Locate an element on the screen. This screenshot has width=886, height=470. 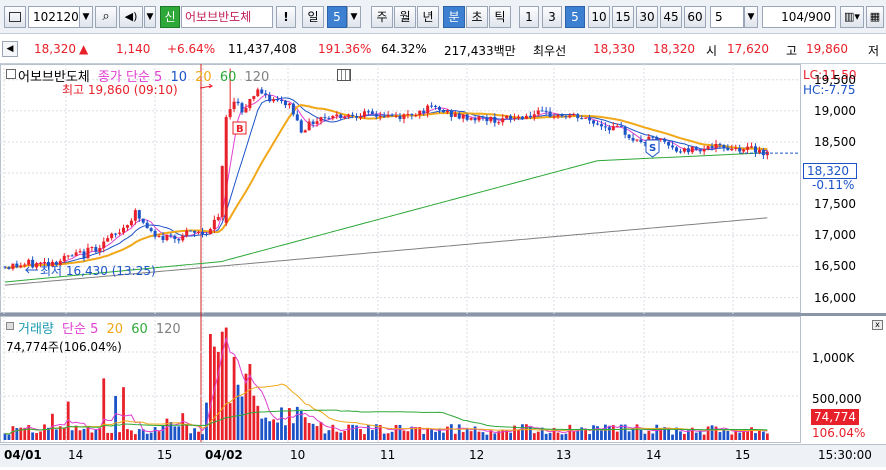
tab-second: 초 is located at coordinates (477, 17).